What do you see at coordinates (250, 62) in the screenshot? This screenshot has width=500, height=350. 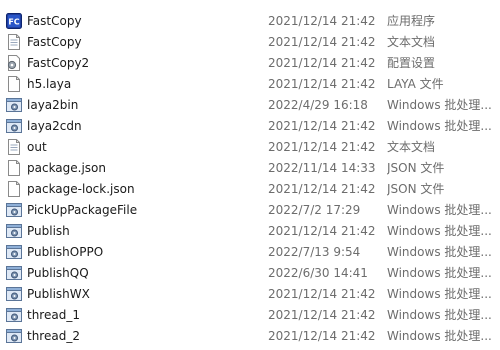 I see `file-row: FastCopy2 2021/12/14 21:42 配置设置` at bounding box center [250, 62].